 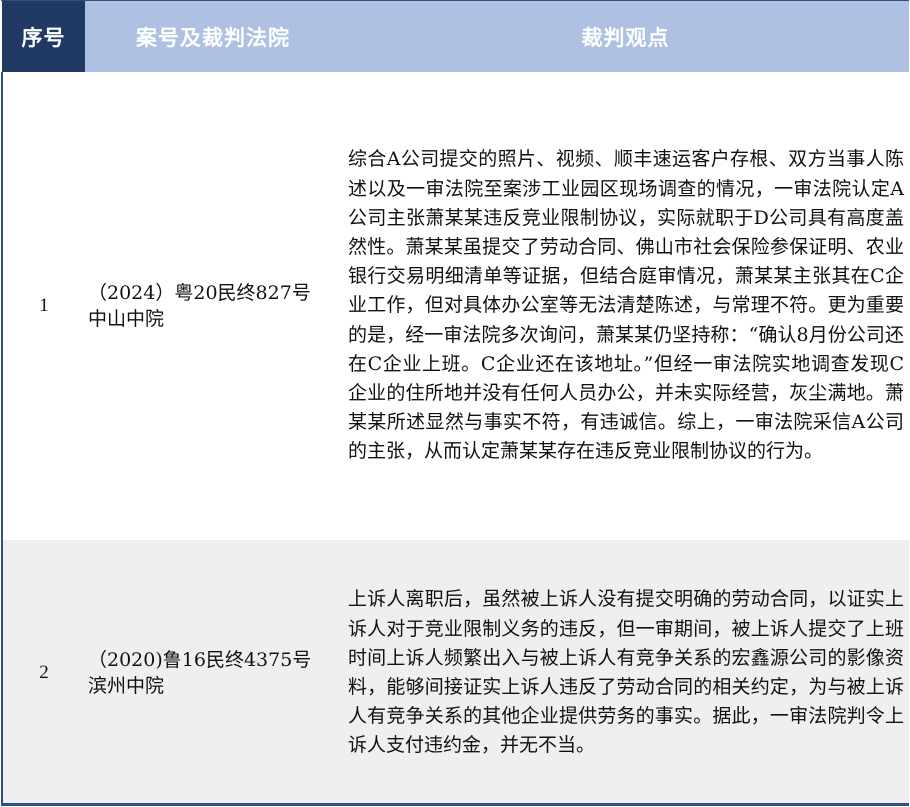 I want to click on table-bottom-rule, so click(x=455, y=804).